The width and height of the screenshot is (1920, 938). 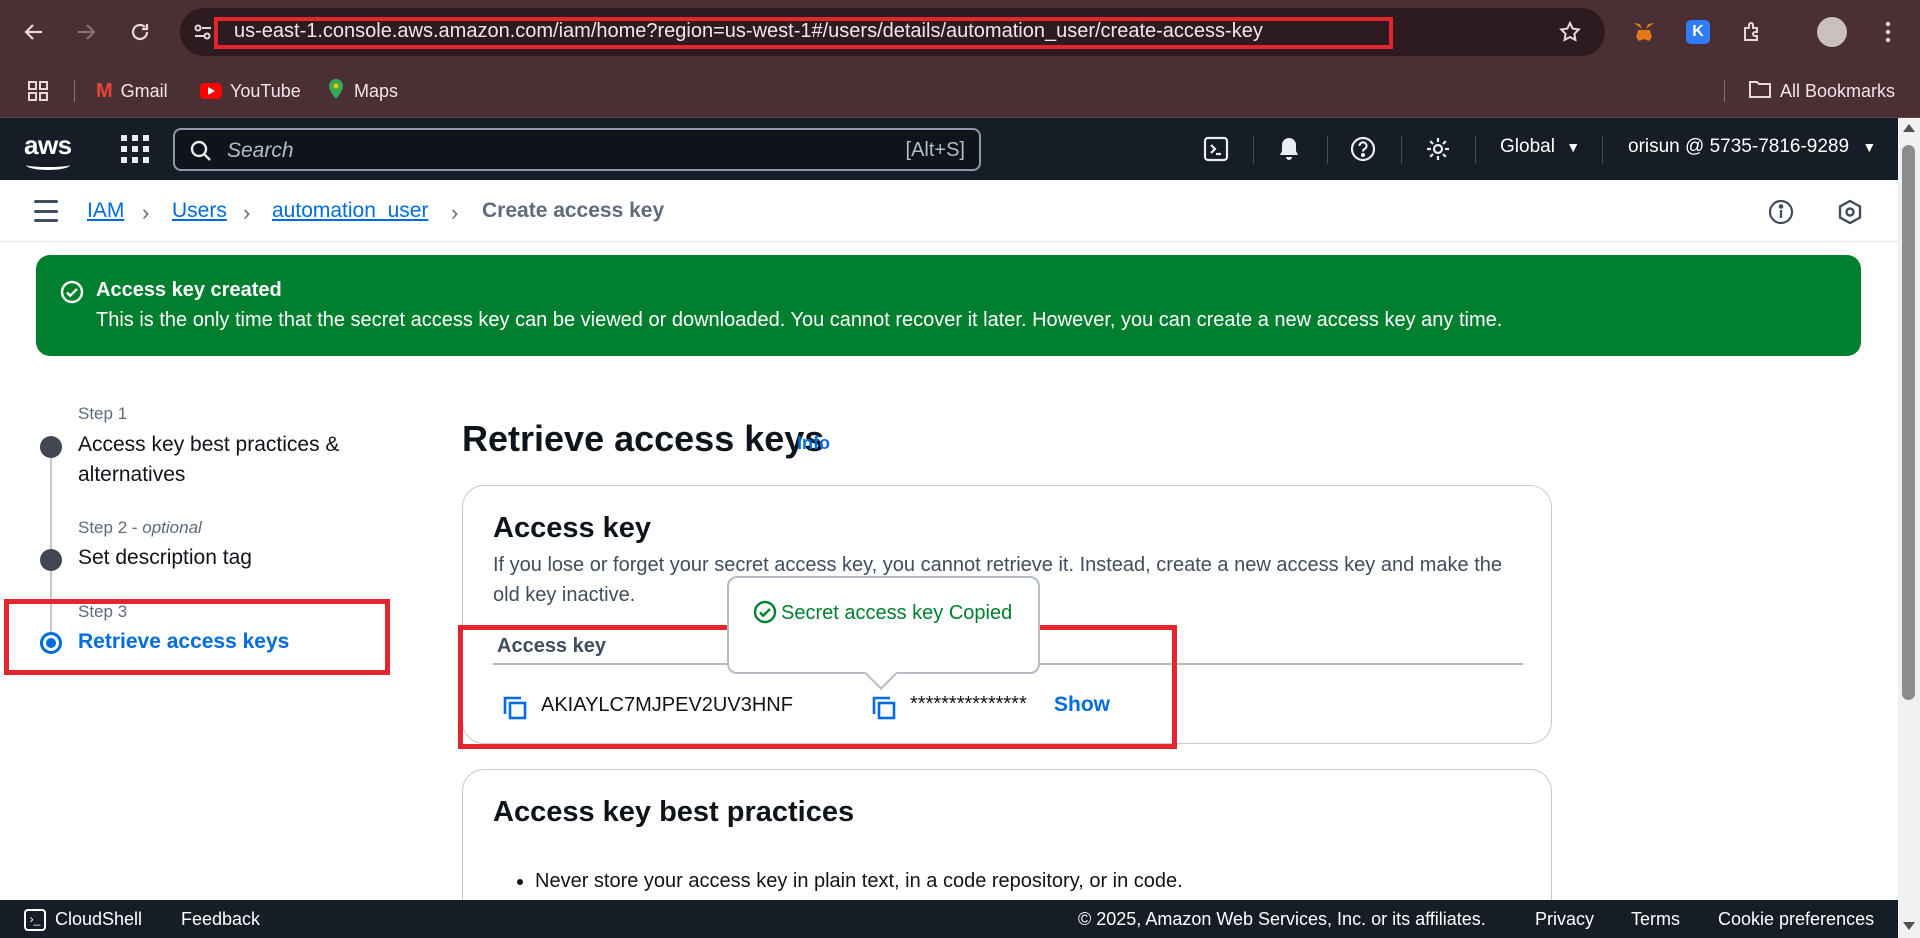 I want to click on hamburger-menu-icon, so click(x=46, y=211).